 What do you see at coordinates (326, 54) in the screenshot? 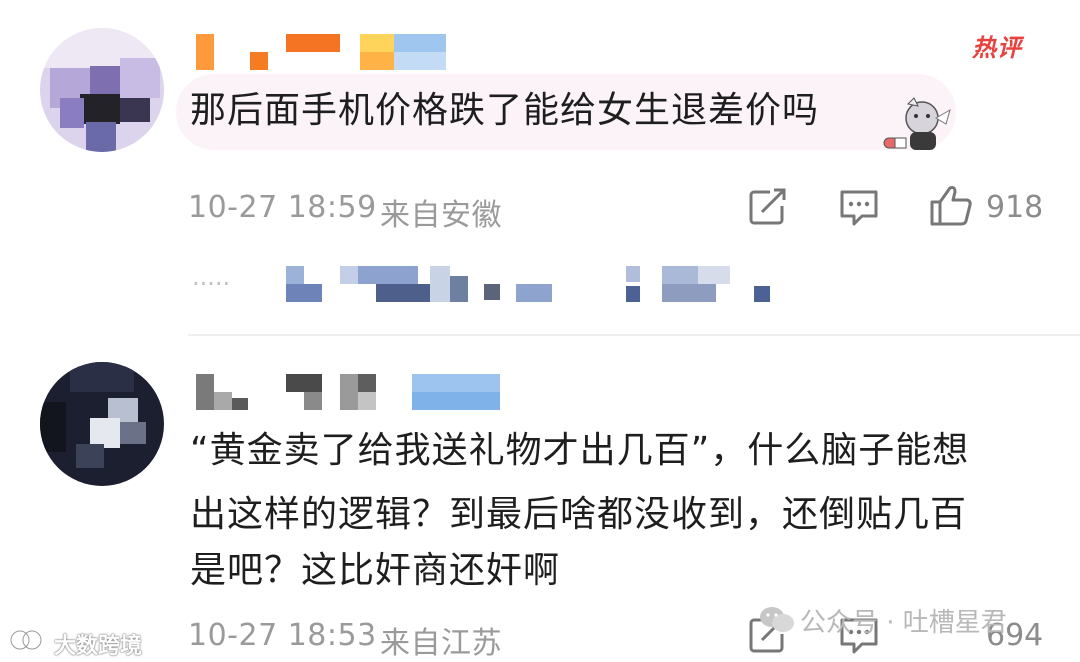
I see `username-1-redacted` at bounding box center [326, 54].